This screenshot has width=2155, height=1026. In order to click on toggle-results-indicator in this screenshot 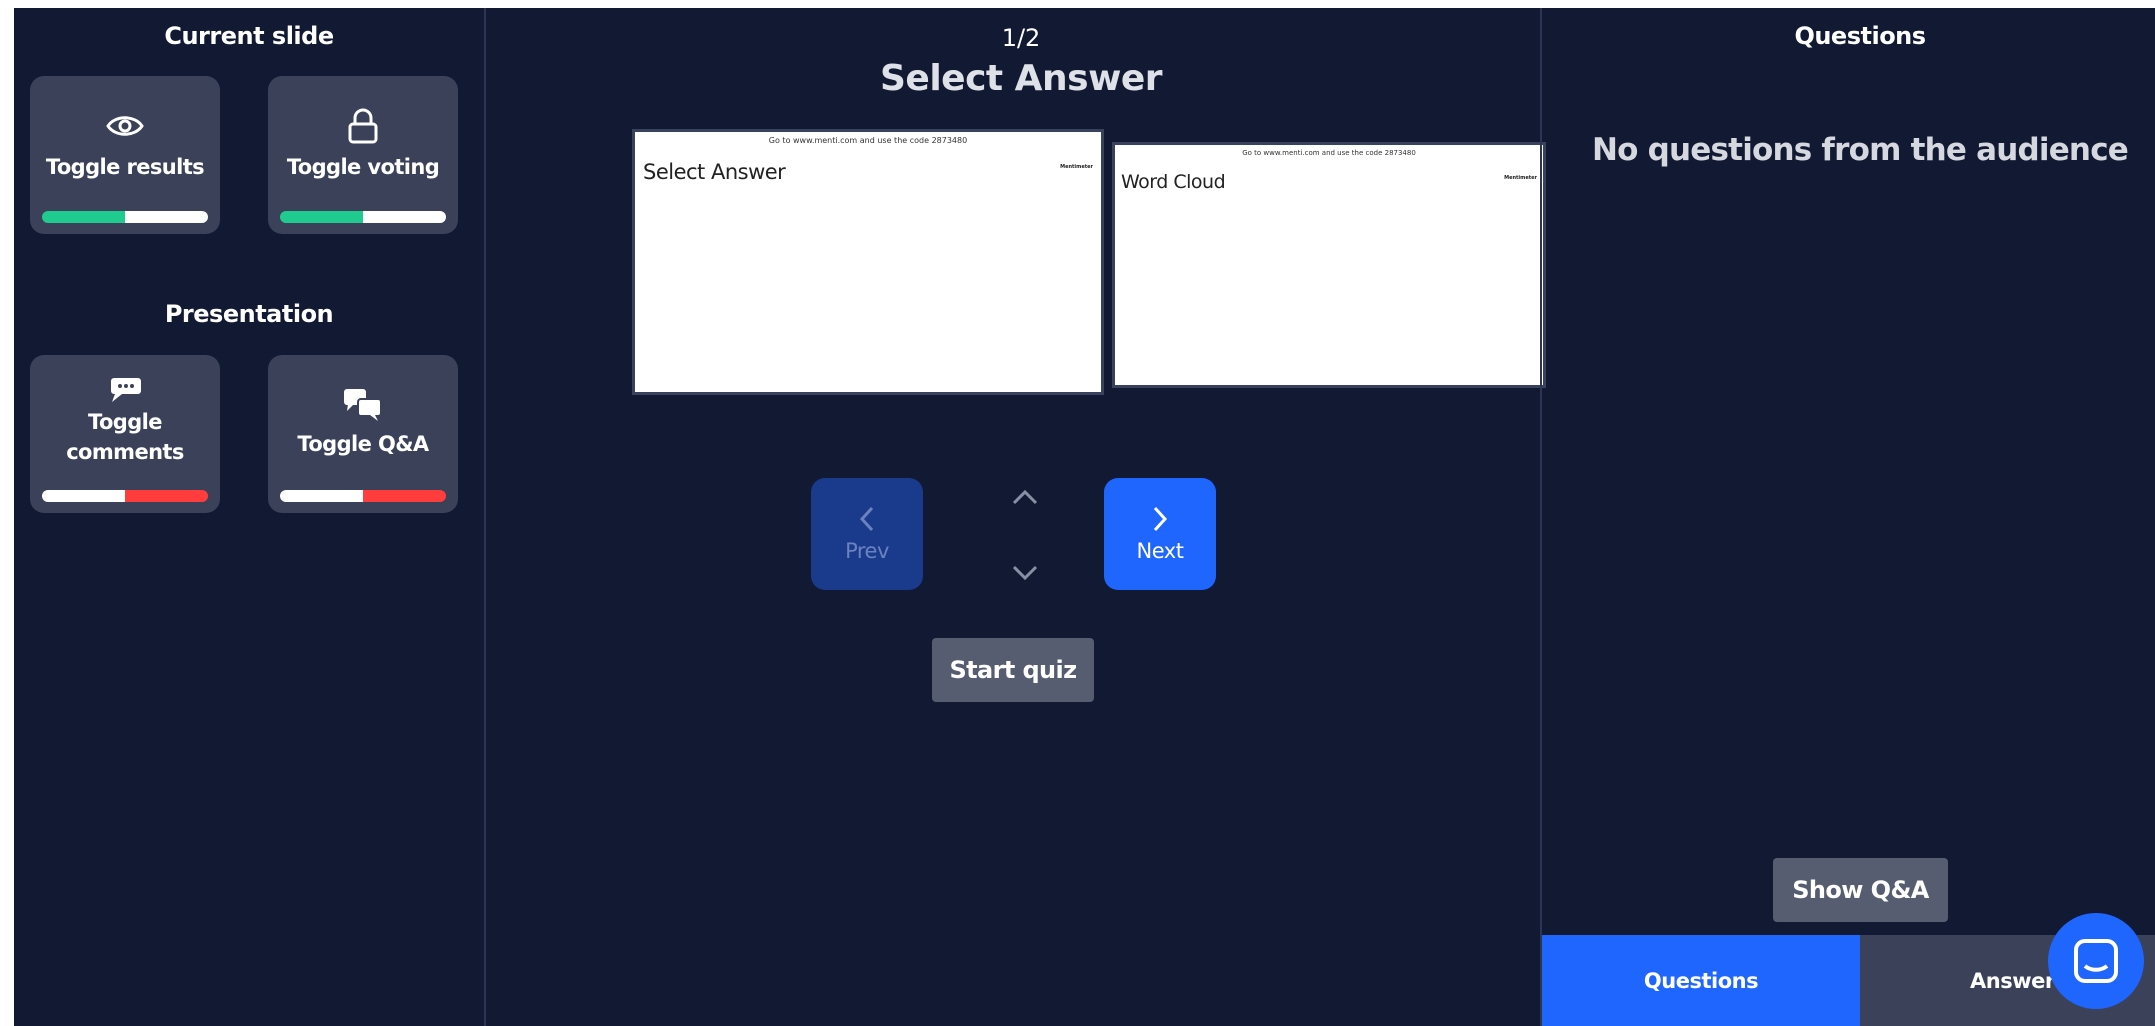, I will do `click(125, 217)`.